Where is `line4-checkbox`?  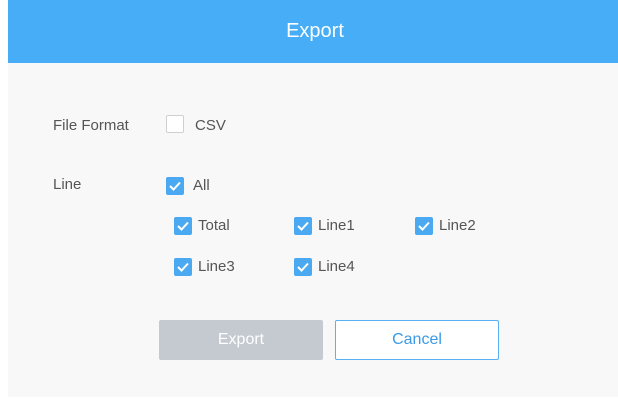 line4-checkbox is located at coordinates (303, 267).